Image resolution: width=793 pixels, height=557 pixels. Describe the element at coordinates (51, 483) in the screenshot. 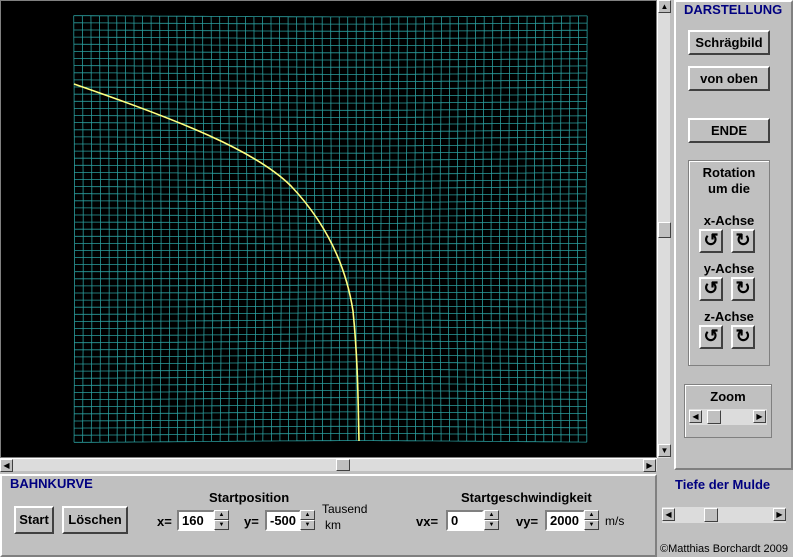

I see `trajectory-heading: BAHNKURVE` at that location.